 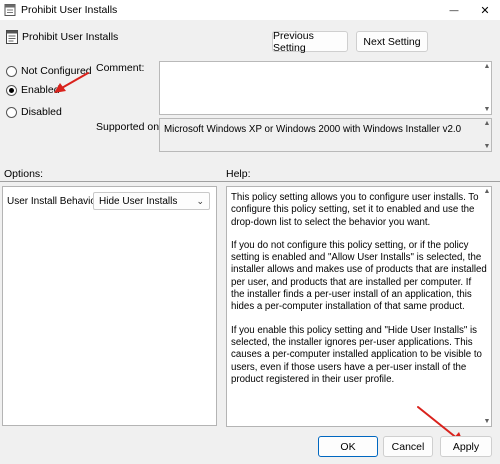 I want to click on user-install-behavior-value: Hide User Installs, so click(x=138, y=201).